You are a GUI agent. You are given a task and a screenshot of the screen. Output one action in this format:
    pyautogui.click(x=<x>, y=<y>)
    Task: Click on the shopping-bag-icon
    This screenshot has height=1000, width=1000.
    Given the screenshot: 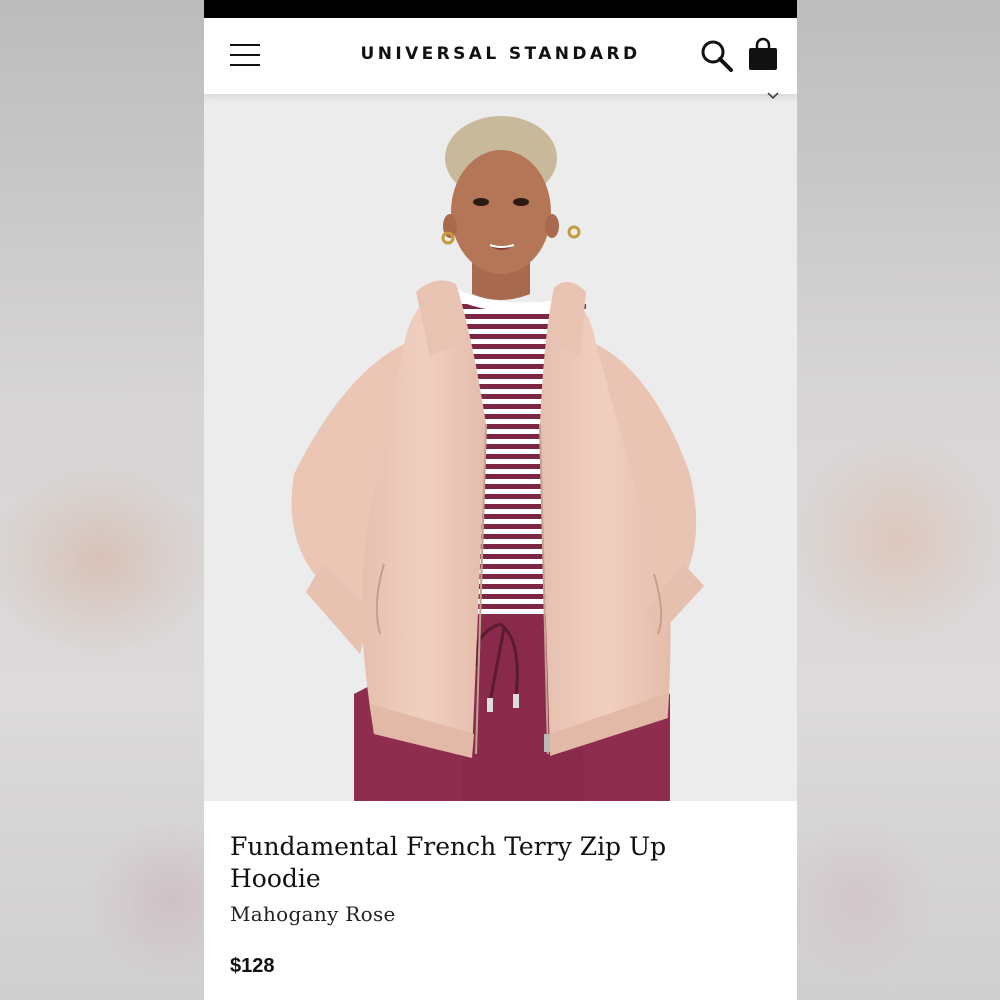 What is the action you would take?
    pyautogui.click(x=763, y=53)
    